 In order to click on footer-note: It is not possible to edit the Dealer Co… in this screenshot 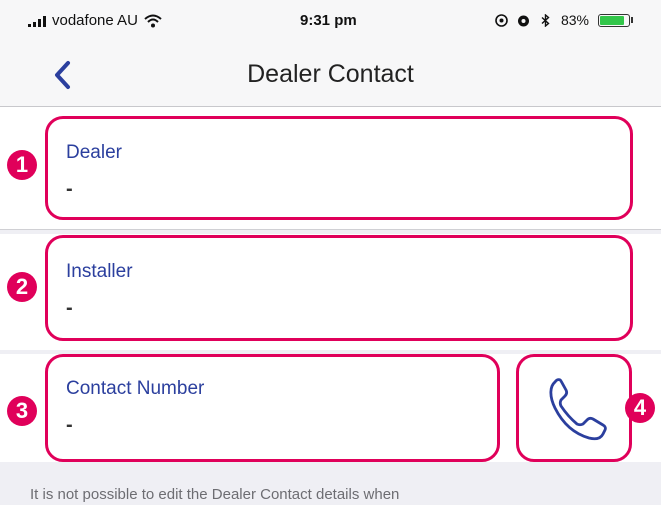, I will do `click(330, 483)`.